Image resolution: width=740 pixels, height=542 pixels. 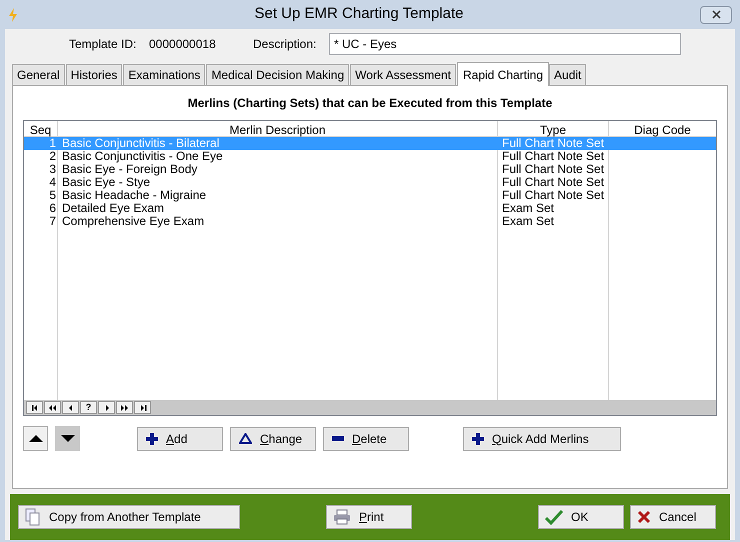 I want to click on description-field: * UC - Eyes, so click(x=505, y=44).